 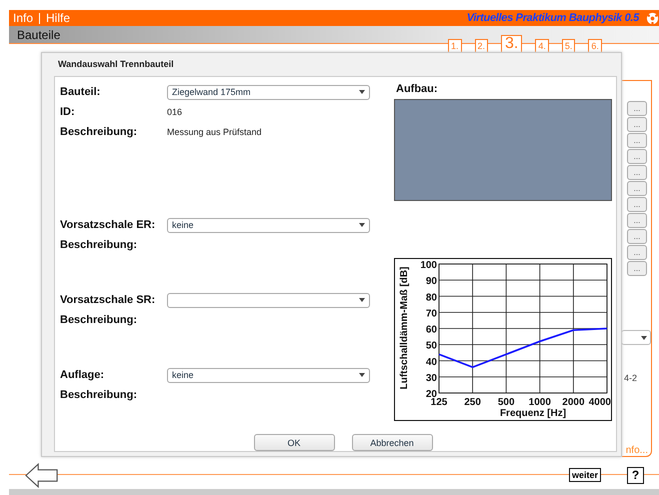 I want to click on y-tick-label: 80, so click(x=431, y=298).